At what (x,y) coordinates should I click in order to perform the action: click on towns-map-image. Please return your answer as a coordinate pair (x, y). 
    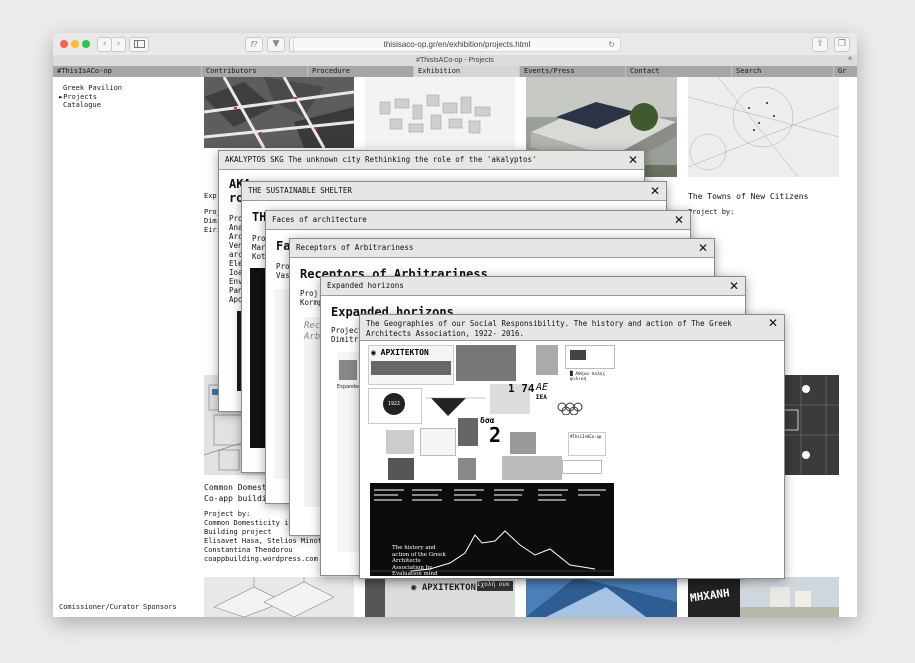
    Looking at the image, I should click on (763, 127).